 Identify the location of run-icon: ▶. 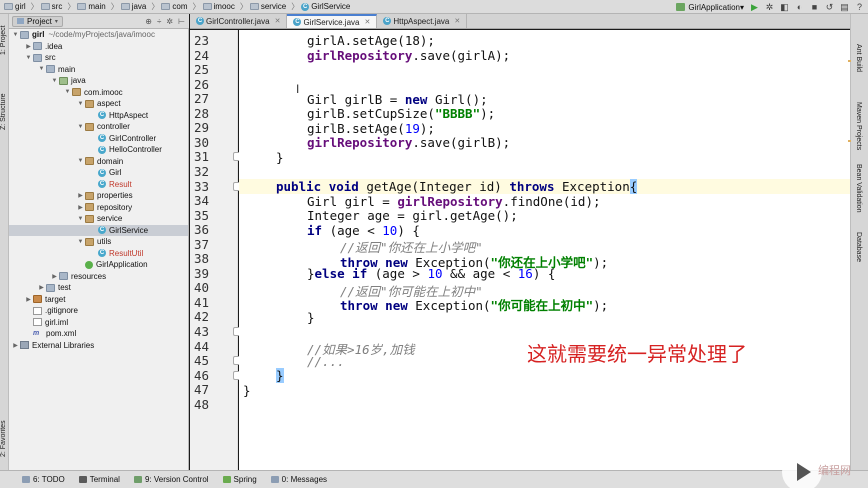
(754, 7).